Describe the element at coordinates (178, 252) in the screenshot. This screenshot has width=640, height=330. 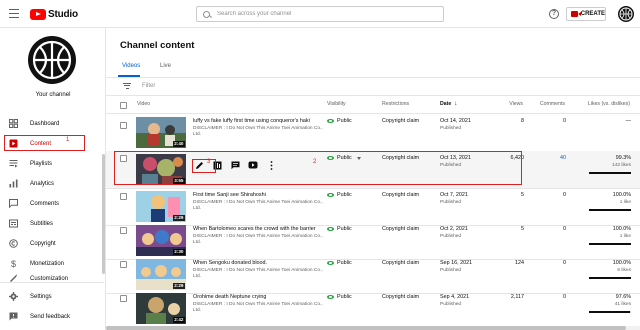
I see `video-duration: 2:30` at that location.